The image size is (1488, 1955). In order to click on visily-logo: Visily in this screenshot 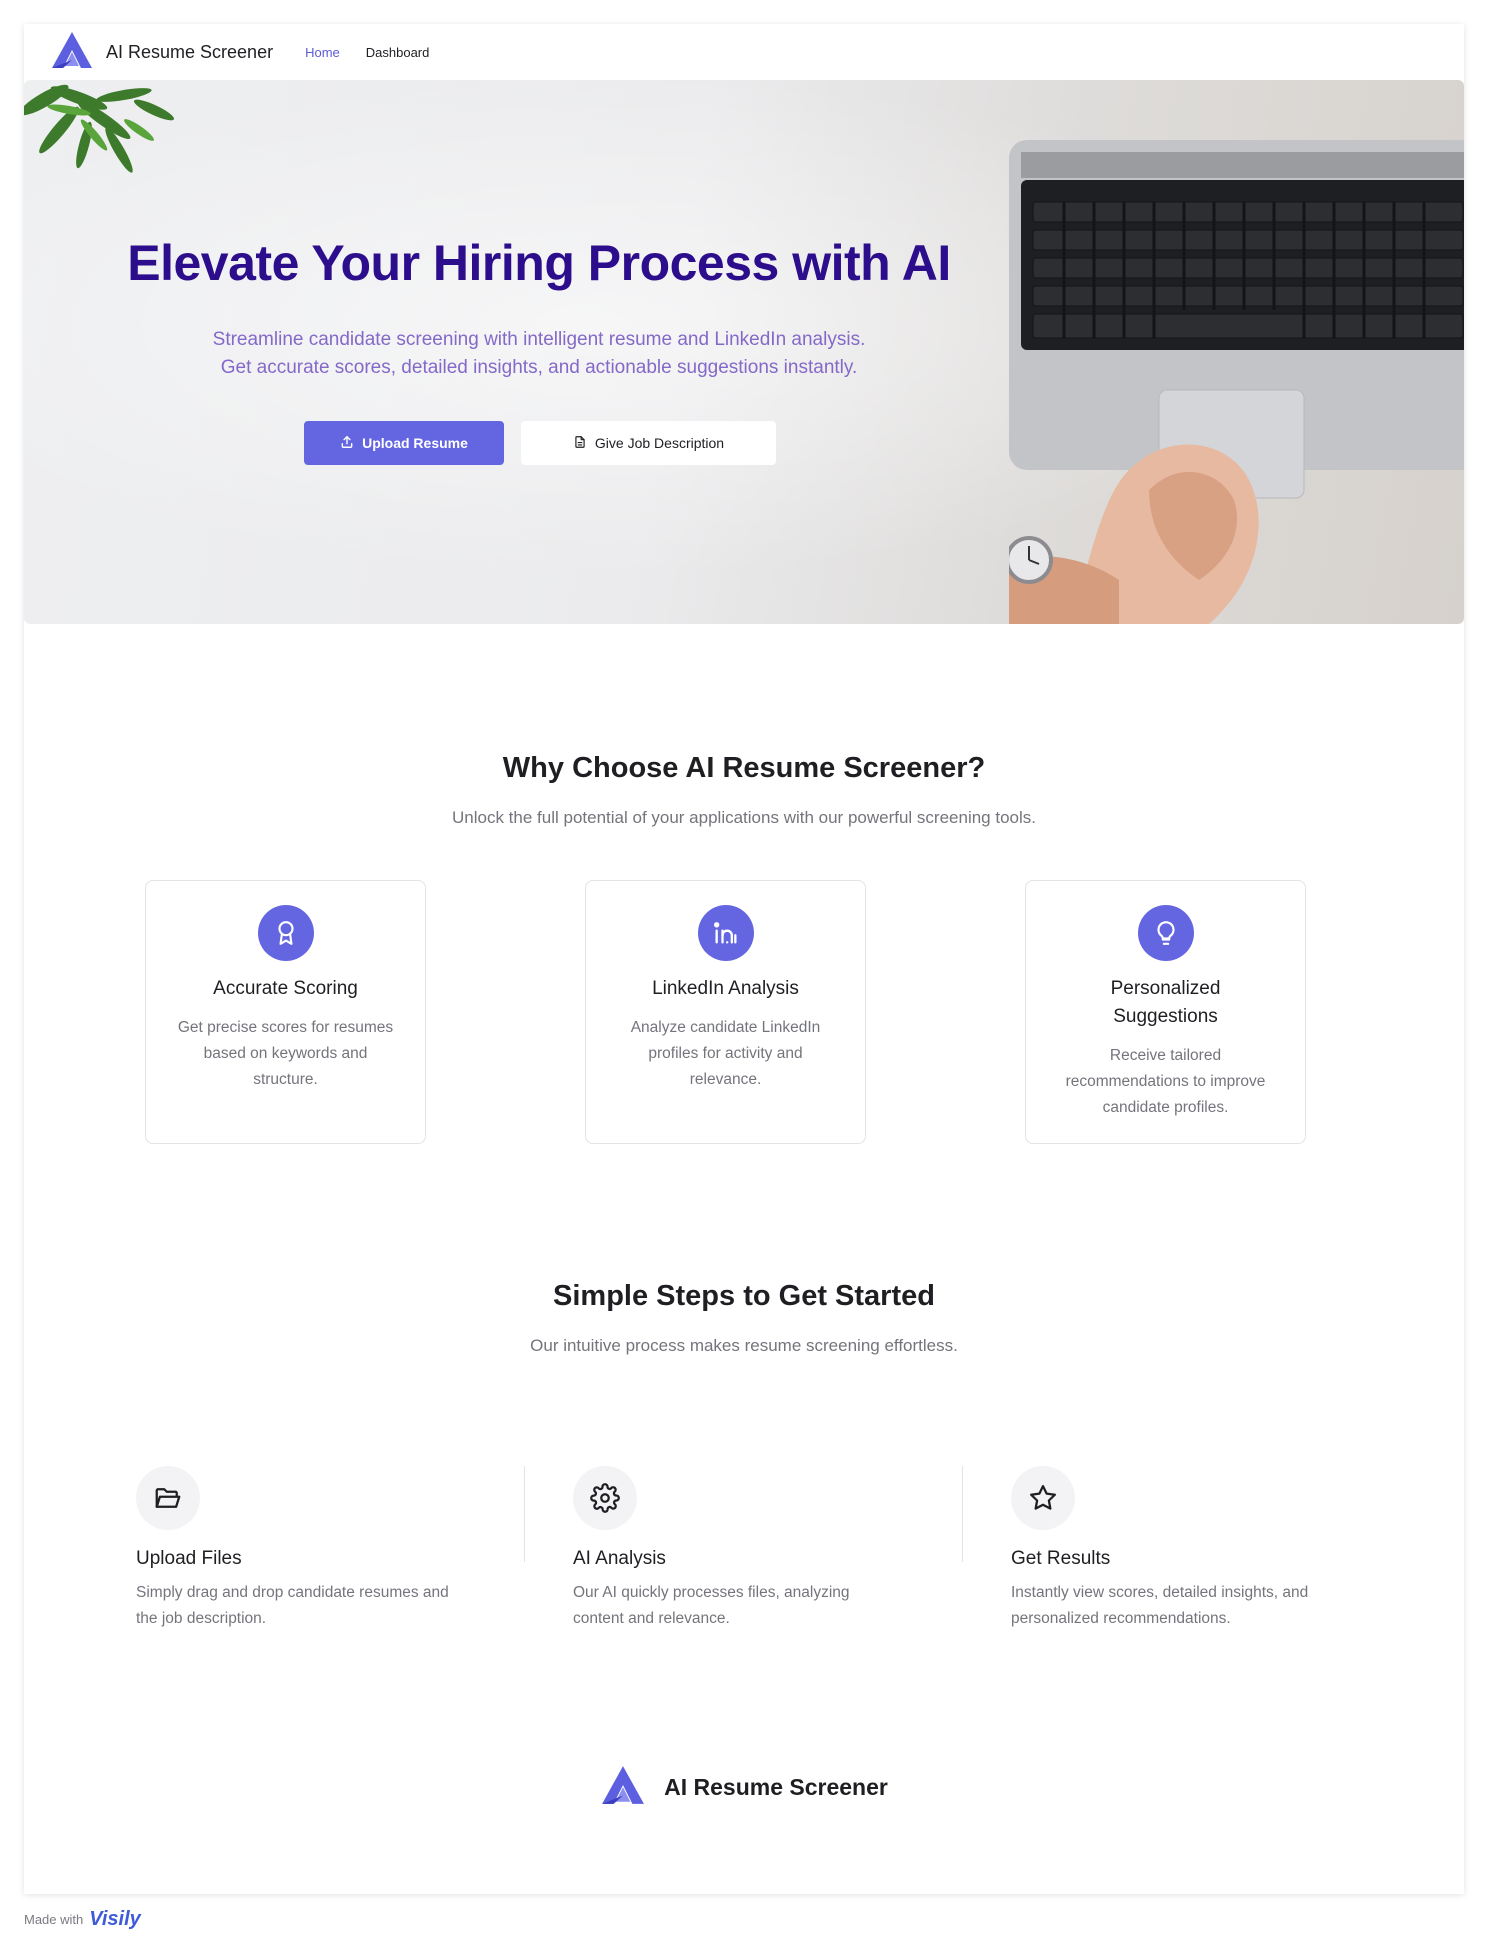, I will do `click(115, 1919)`.